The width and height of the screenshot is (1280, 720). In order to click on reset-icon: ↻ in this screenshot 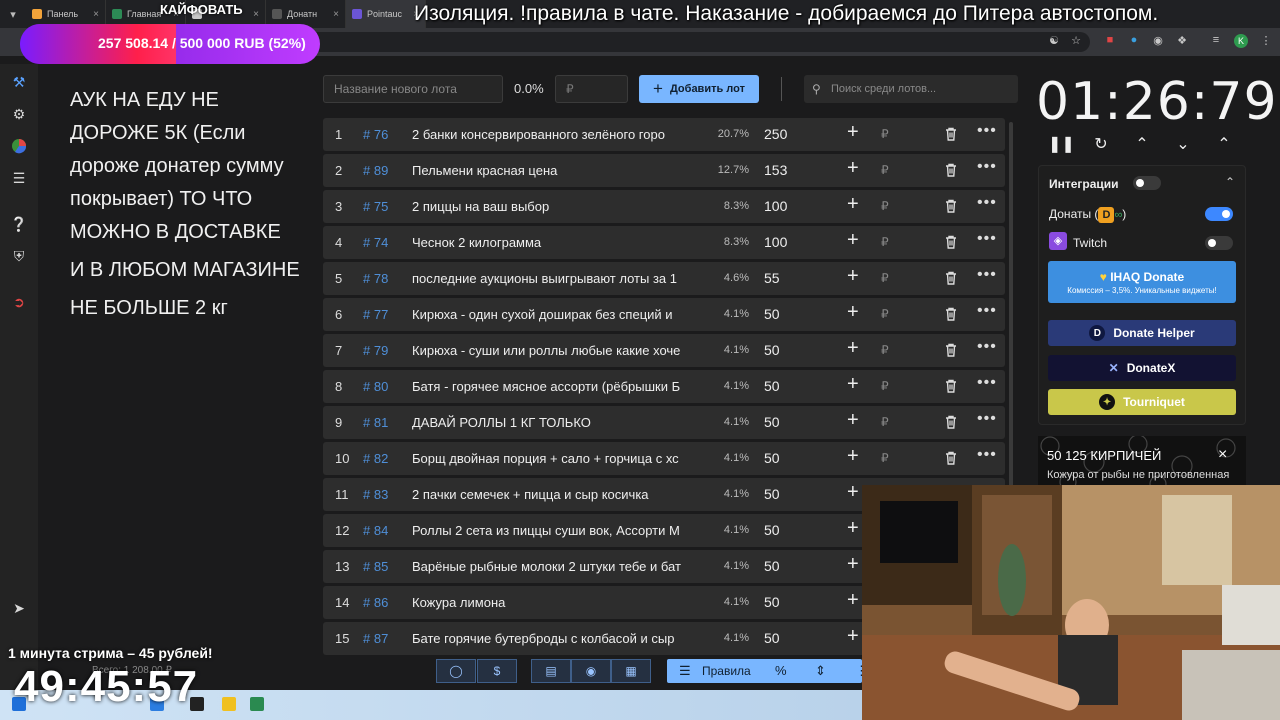, I will do `click(1101, 144)`.